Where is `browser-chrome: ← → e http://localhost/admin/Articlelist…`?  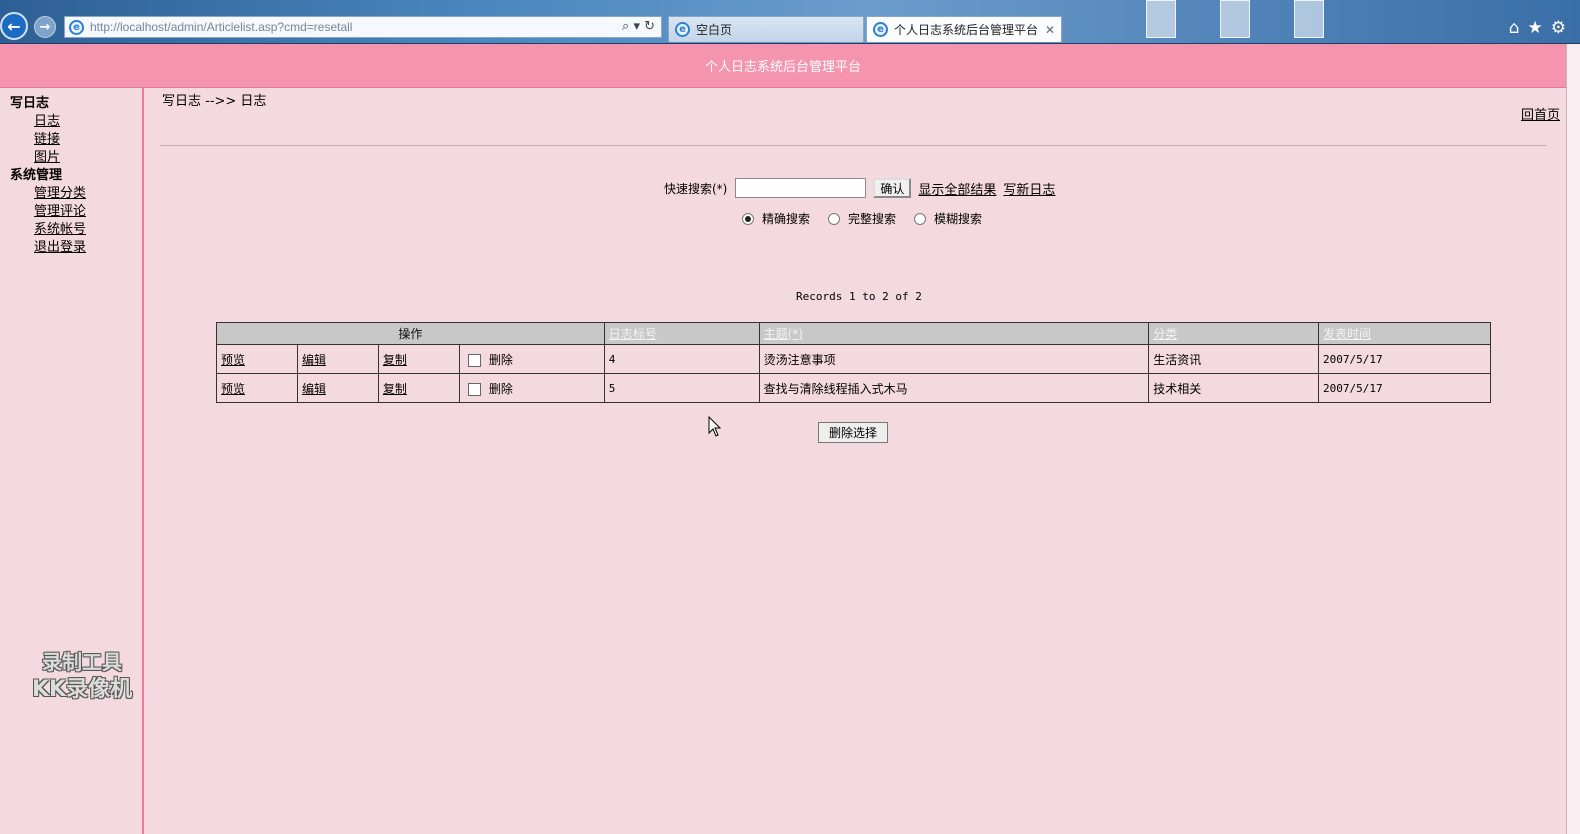
browser-chrome: ← → e http://localhost/admin/Articlelist… is located at coordinates (790, 22).